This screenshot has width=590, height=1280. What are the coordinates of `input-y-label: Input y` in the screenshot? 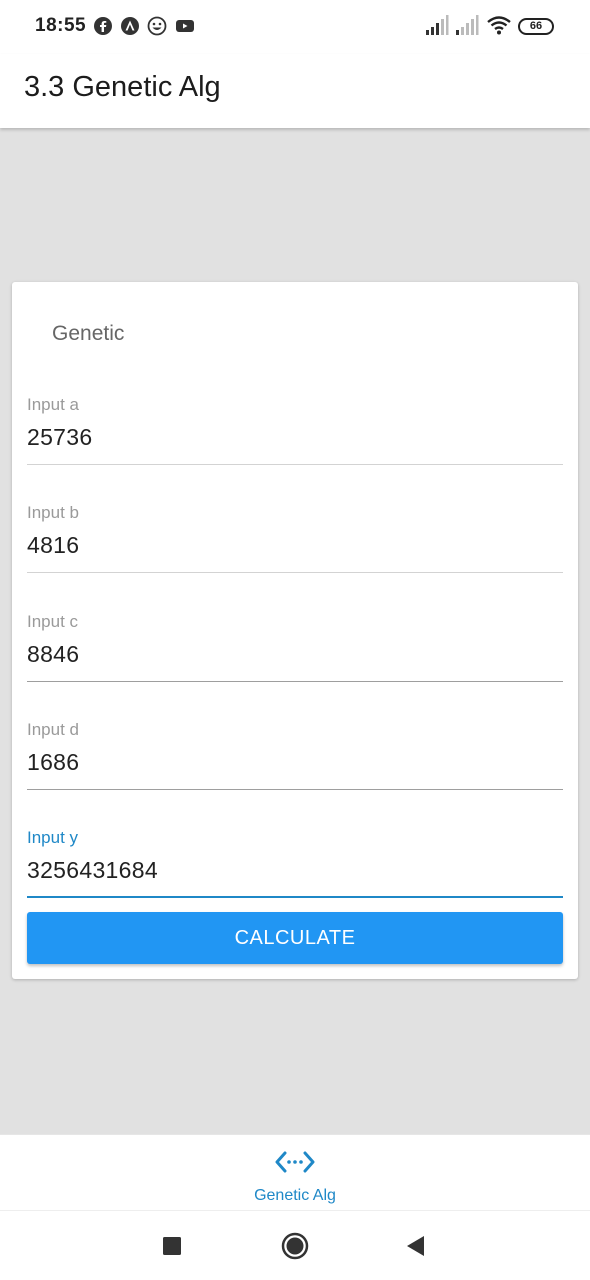 It's located at (53, 837).